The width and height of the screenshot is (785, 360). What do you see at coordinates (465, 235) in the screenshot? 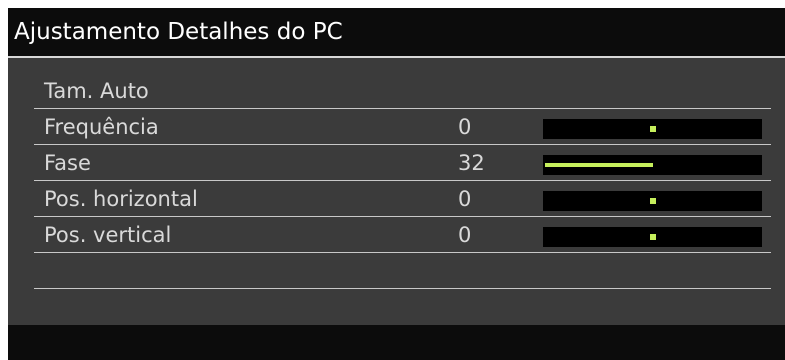
I see `v-position-value: 0` at bounding box center [465, 235].